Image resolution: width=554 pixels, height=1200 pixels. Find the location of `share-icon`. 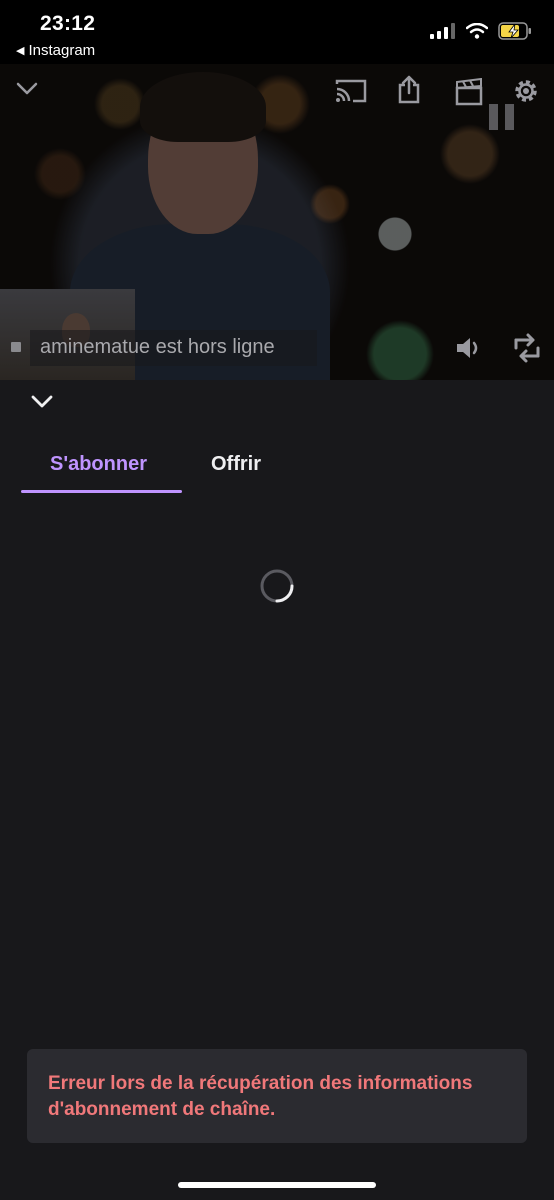

share-icon is located at coordinates (409, 89).